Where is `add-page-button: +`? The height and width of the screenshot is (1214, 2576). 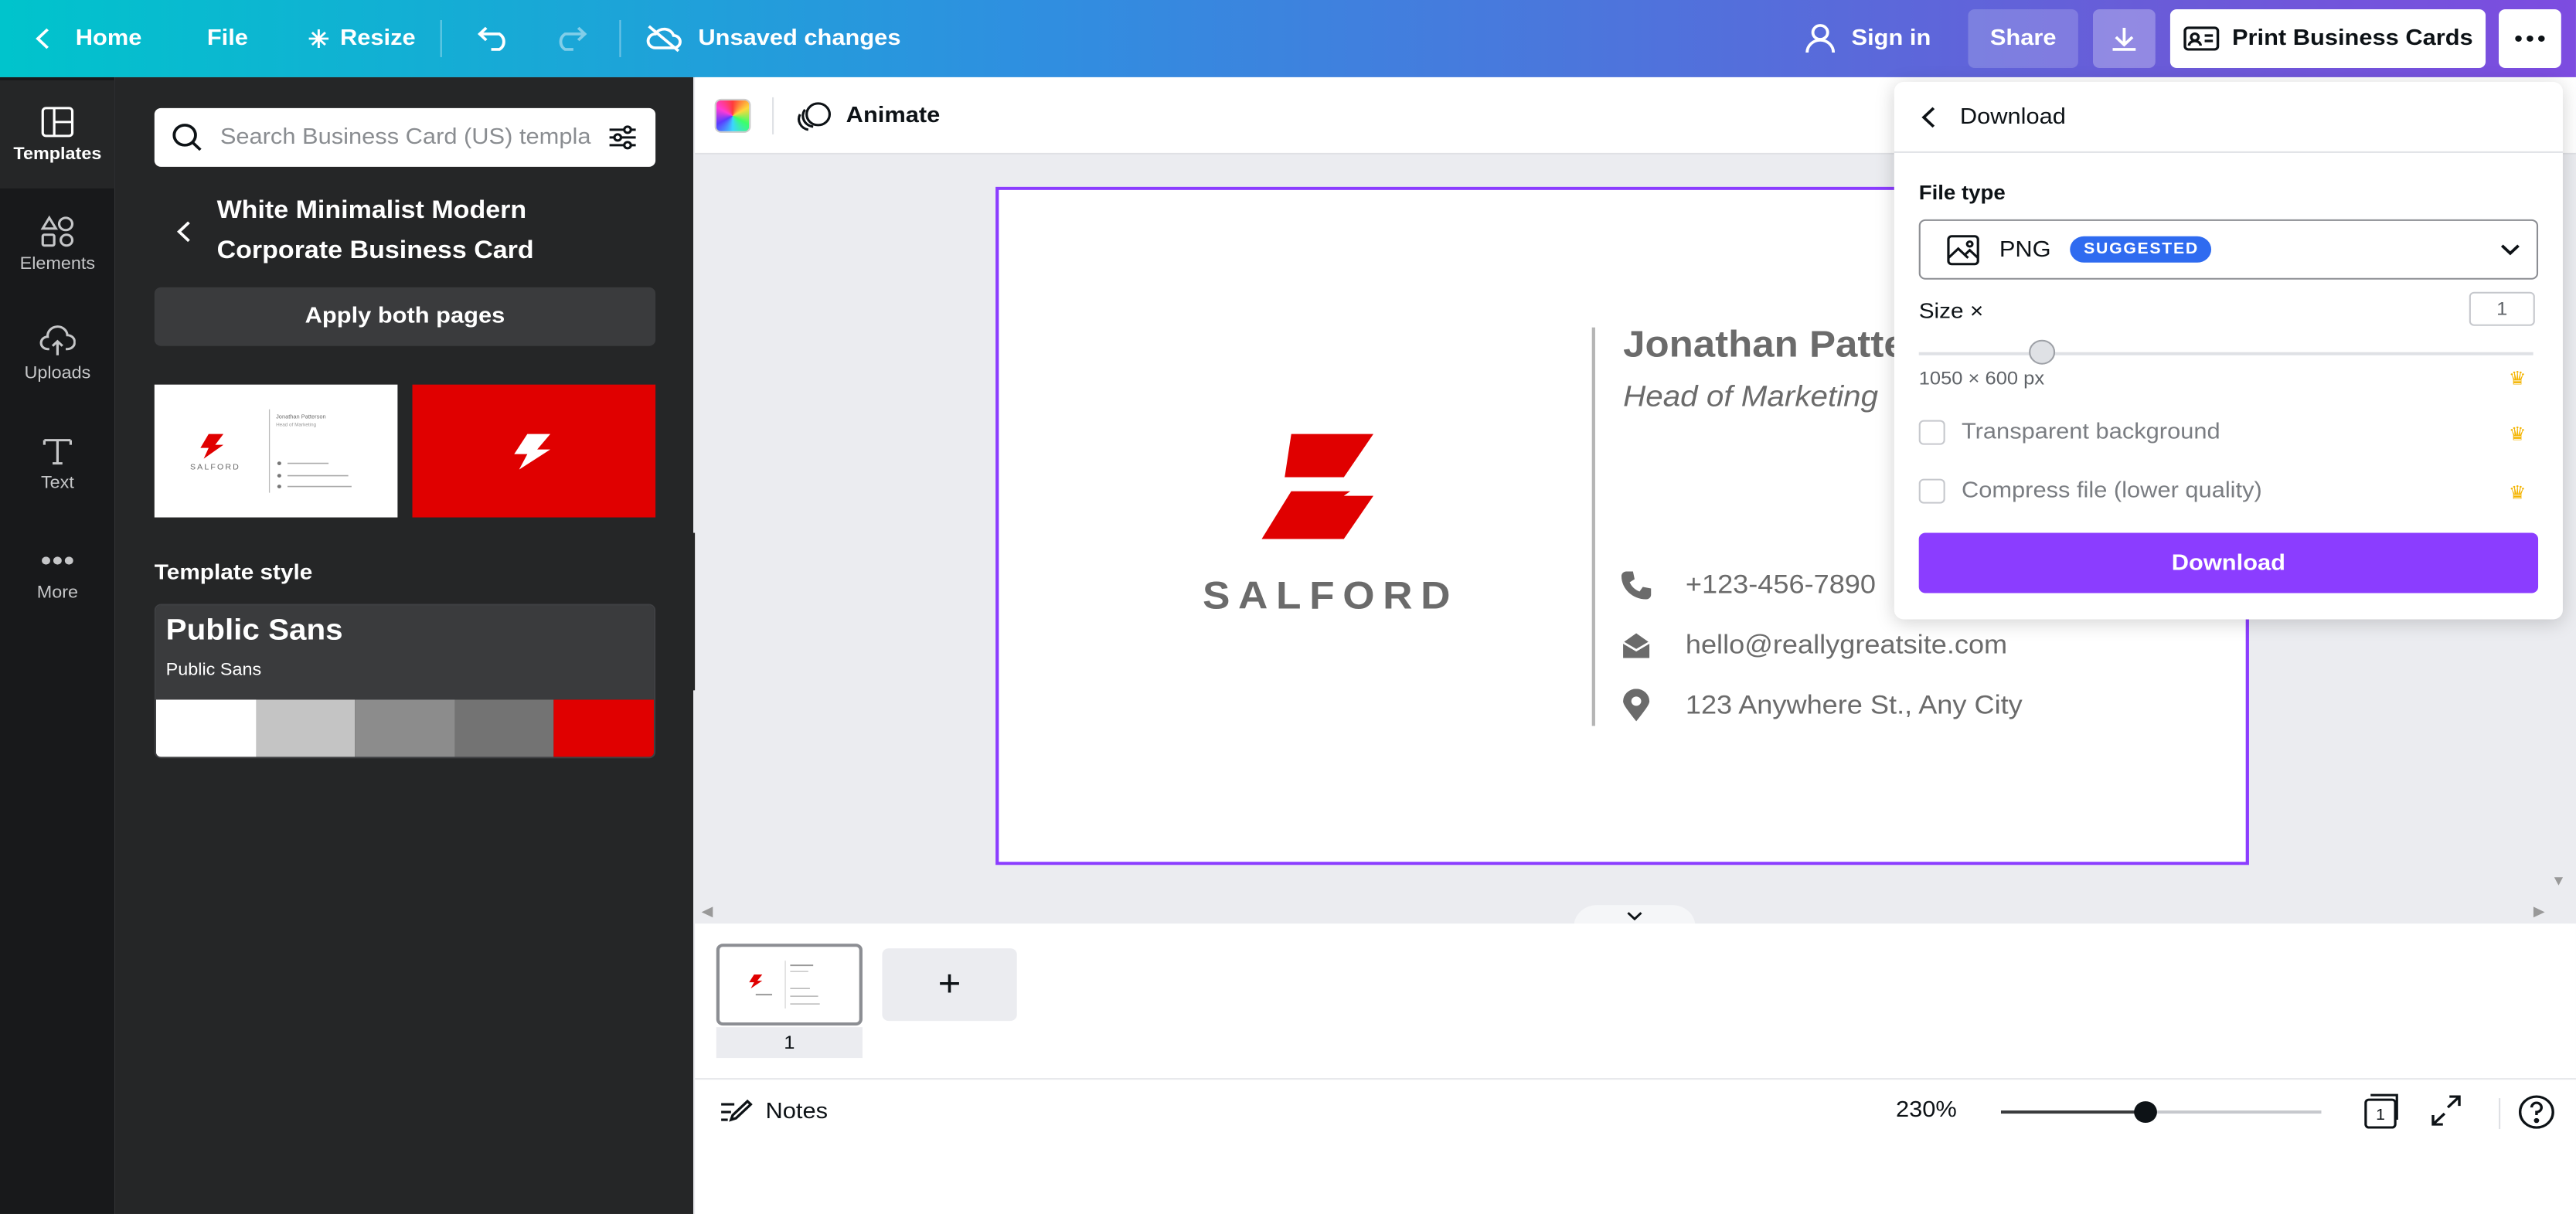 add-page-button: + is located at coordinates (950, 985).